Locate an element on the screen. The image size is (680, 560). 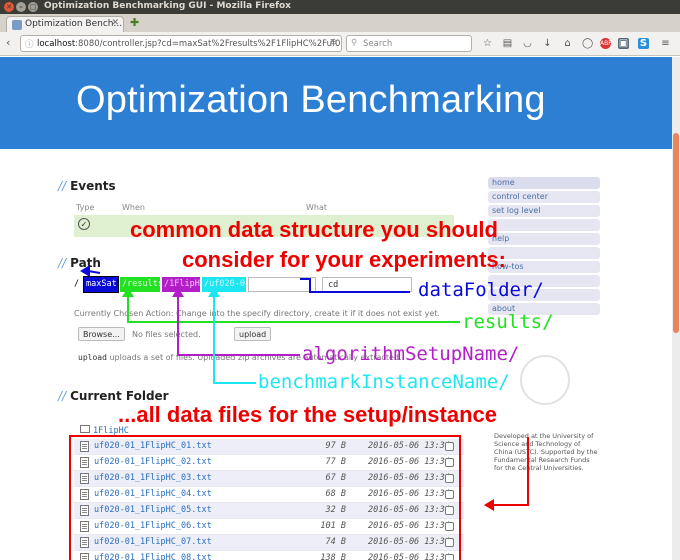
upload-button: upload is located at coordinates (253, 334).